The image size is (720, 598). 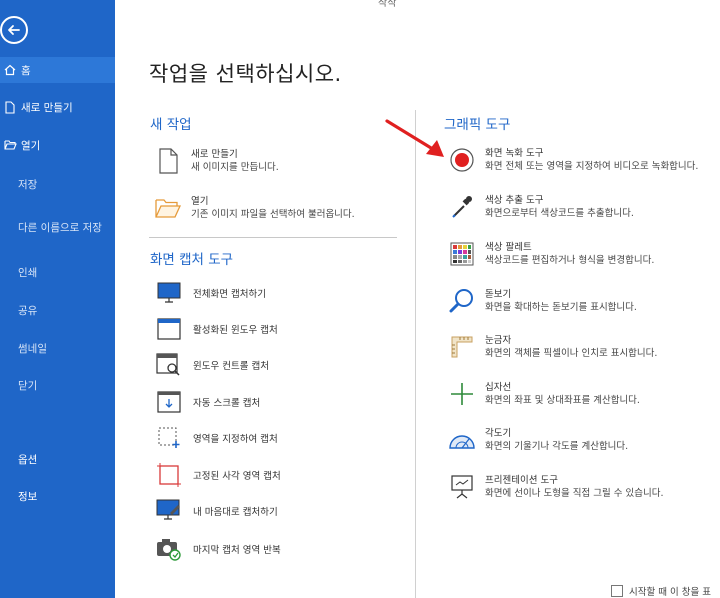 What do you see at coordinates (462, 207) in the screenshot?
I see `eyedropper-icon` at bounding box center [462, 207].